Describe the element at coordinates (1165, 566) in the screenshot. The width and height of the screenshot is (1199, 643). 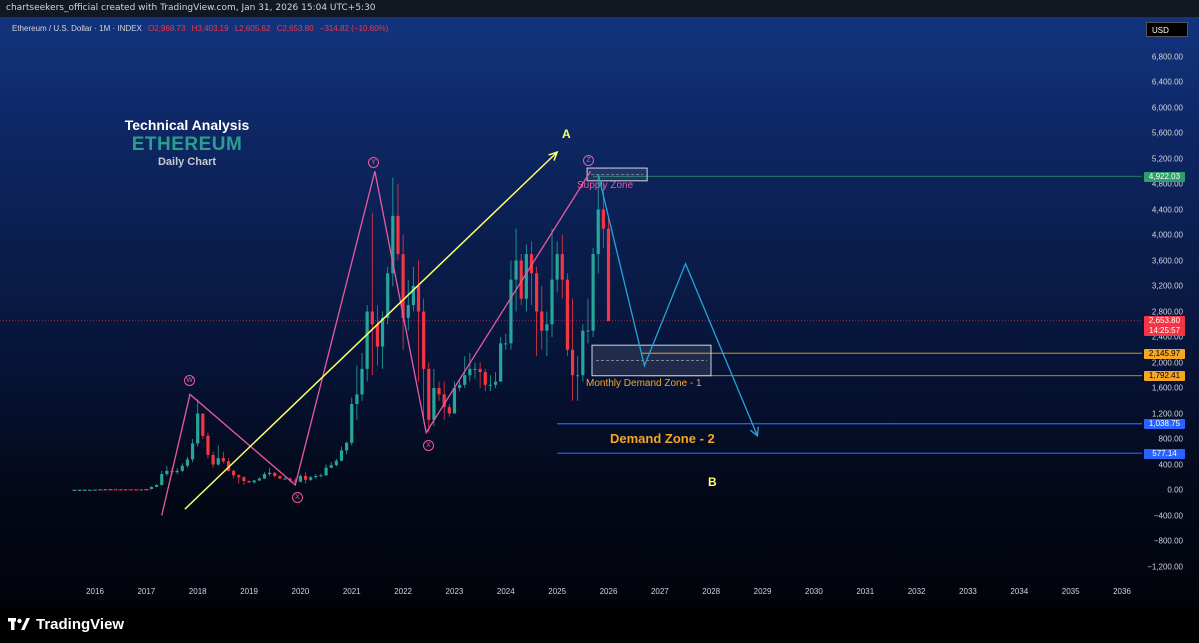
I see `price-axis-tick: −1,200.00` at that location.